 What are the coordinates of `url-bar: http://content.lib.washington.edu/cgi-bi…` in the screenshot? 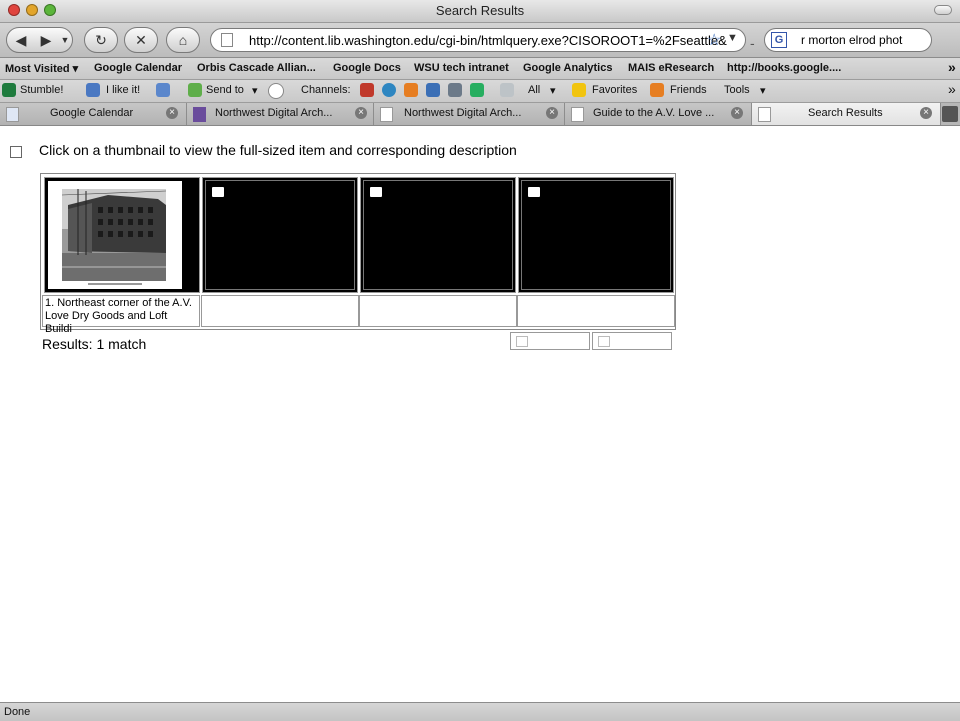 It's located at (478, 40).